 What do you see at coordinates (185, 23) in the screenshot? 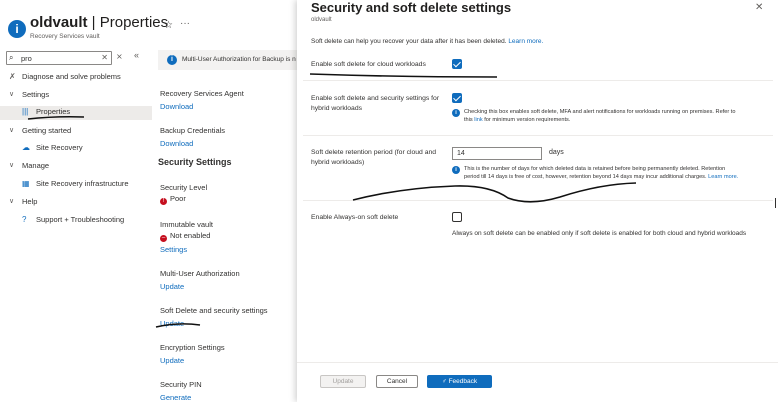
I see `more-options-icon: ···` at bounding box center [185, 23].